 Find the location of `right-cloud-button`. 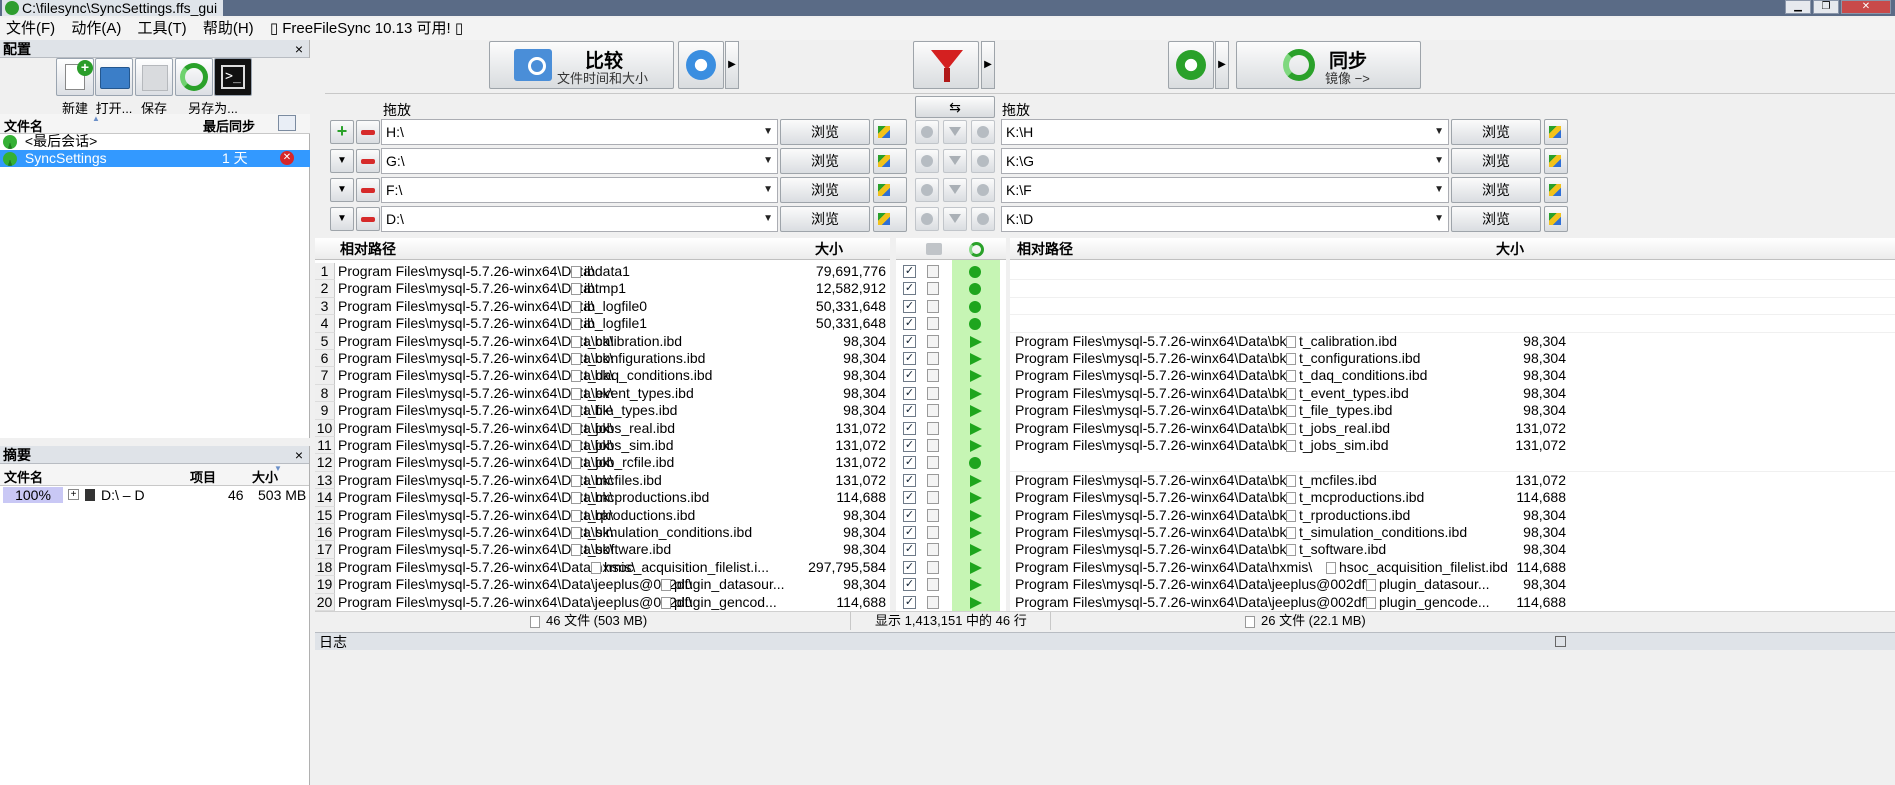

right-cloud-button is located at coordinates (1556, 219).